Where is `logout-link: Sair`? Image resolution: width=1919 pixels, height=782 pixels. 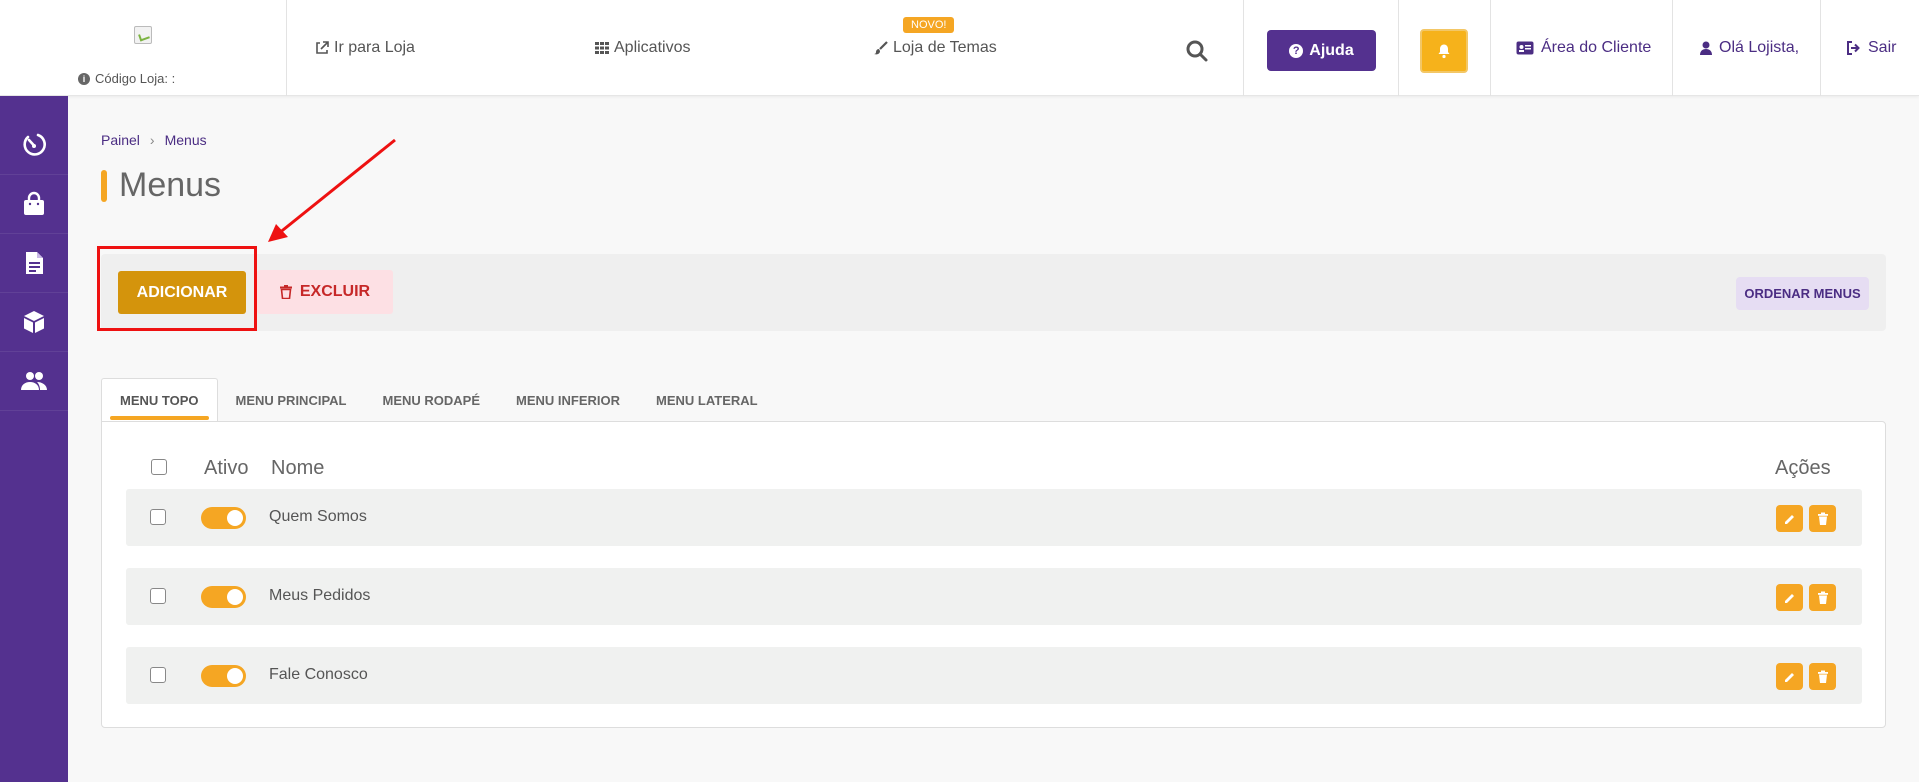 logout-link: Sair is located at coordinates (1871, 48).